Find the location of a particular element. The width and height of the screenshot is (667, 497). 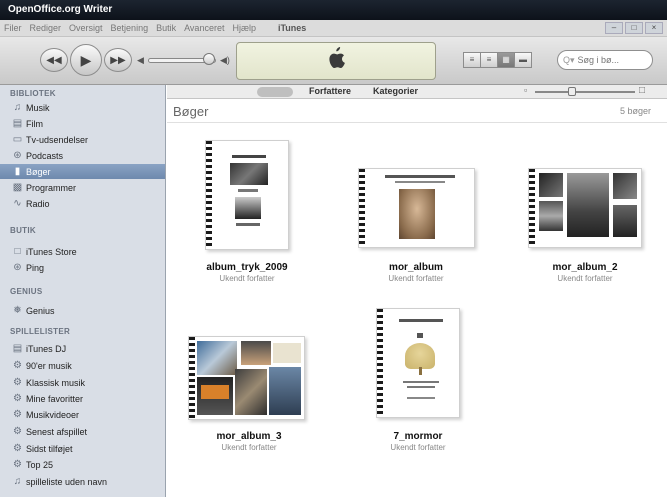

sidebar-item-tv: ▭ Tv-udsendelser is located at coordinates (82, 139).